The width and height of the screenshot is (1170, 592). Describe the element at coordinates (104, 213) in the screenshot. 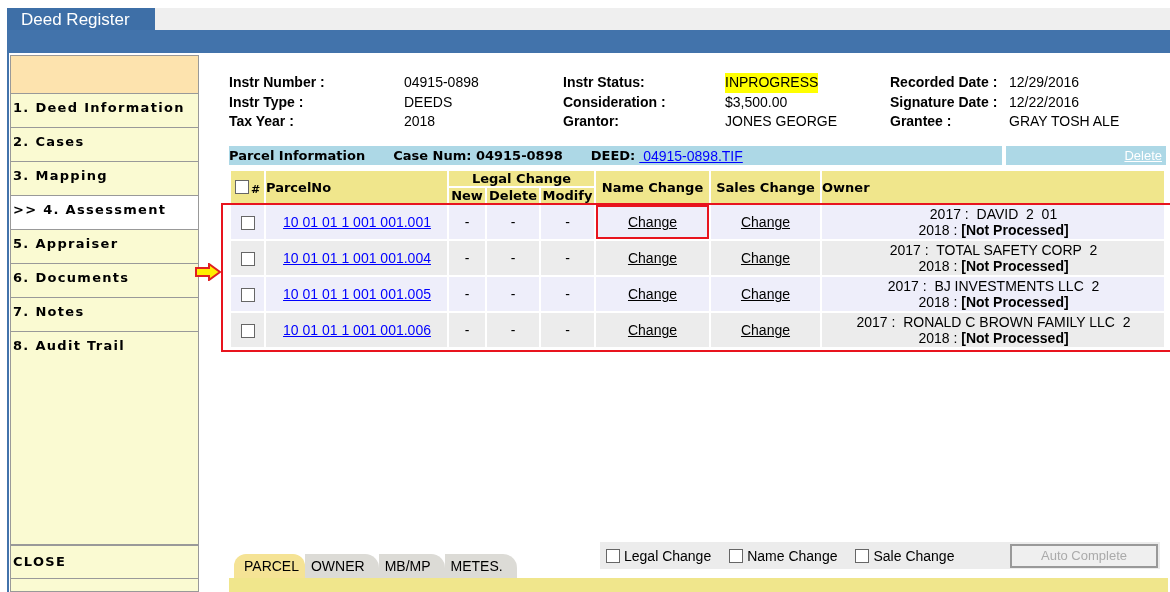

I see `sidebar-item: >> 4. Assessment` at that location.